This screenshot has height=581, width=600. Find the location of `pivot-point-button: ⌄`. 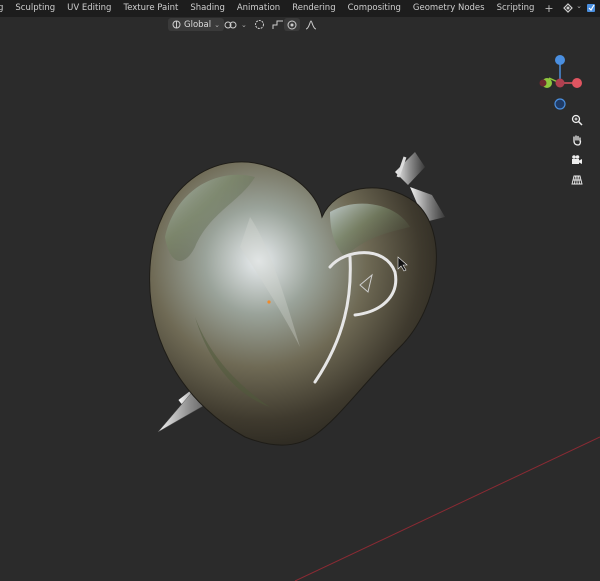

pivot-point-button: ⌄ is located at coordinates (235, 24).